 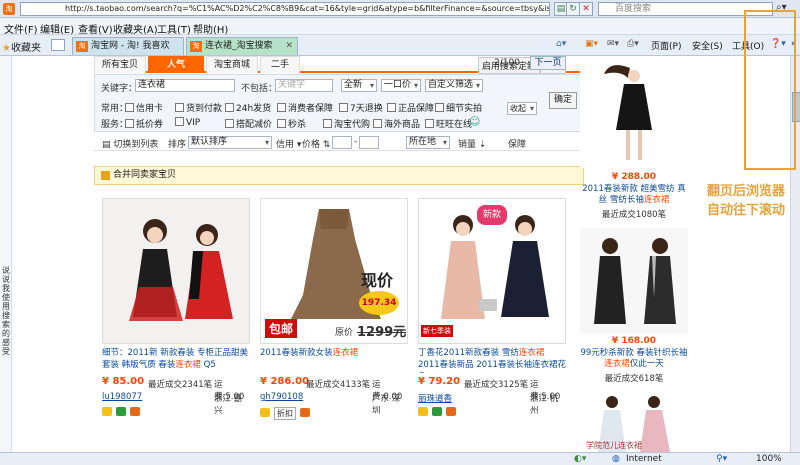 I want to click on sort-bar: ▤ 切换到列表 排序 默认排序 信用 ▾ 价格 ⇅ - 所在地 销量 ⇣ 保障, so click(x=339, y=142).